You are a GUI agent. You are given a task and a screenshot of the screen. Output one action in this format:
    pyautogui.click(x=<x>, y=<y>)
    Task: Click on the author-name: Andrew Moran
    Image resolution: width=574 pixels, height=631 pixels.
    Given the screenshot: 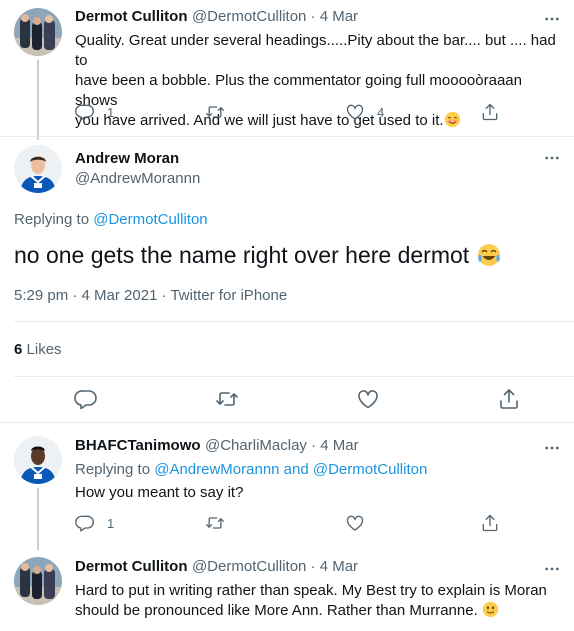 What is the action you would take?
    pyautogui.click(x=137, y=158)
    